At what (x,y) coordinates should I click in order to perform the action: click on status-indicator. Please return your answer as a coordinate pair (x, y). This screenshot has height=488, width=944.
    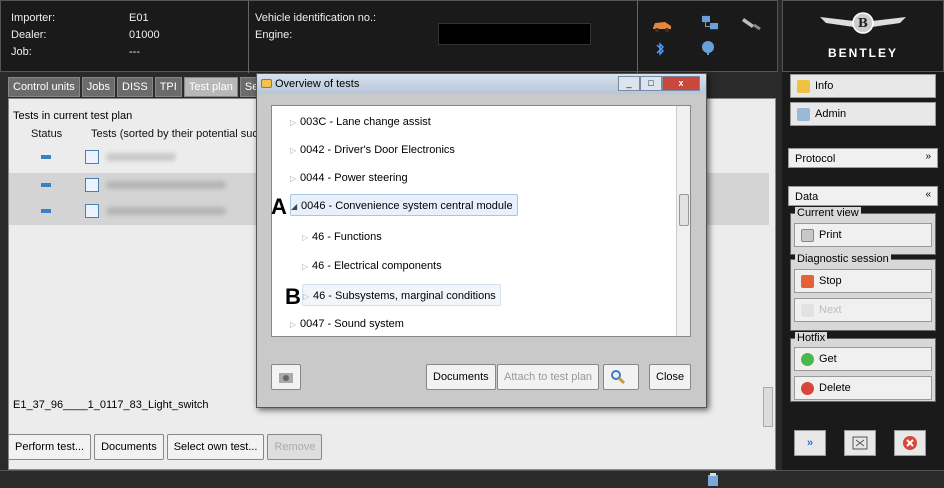
    Looking at the image, I should click on (46, 211).